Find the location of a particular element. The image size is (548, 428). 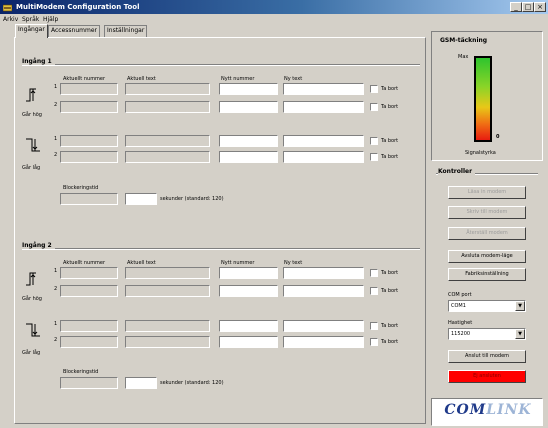

app-icon is located at coordinates (7, 7).